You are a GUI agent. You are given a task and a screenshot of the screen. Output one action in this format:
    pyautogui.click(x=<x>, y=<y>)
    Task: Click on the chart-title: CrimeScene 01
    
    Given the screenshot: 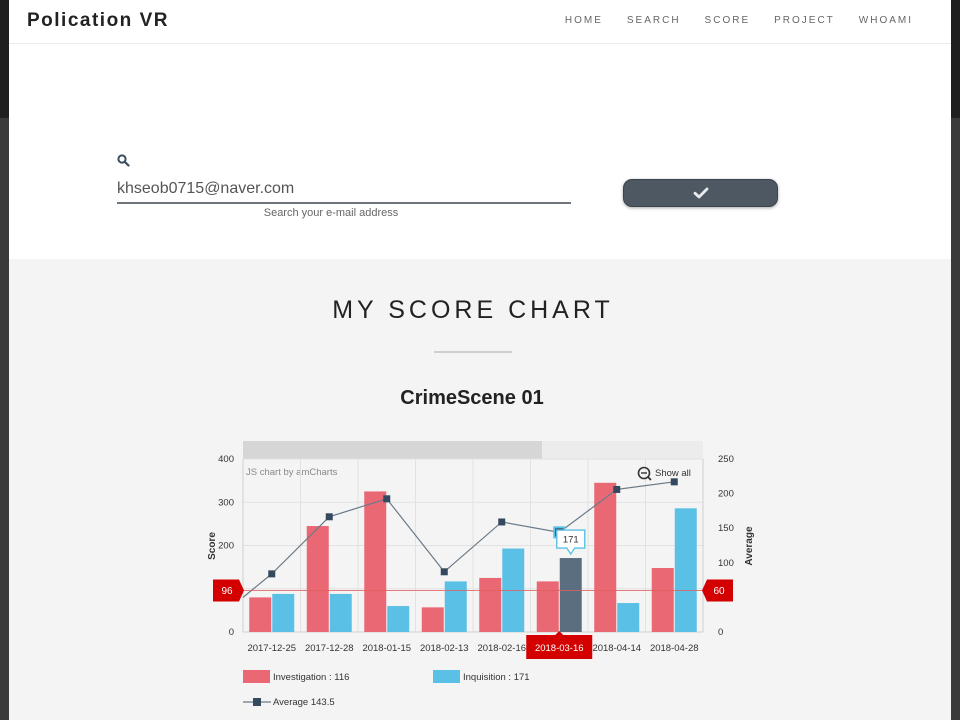 What is the action you would take?
    pyautogui.click(x=472, y=398)
    